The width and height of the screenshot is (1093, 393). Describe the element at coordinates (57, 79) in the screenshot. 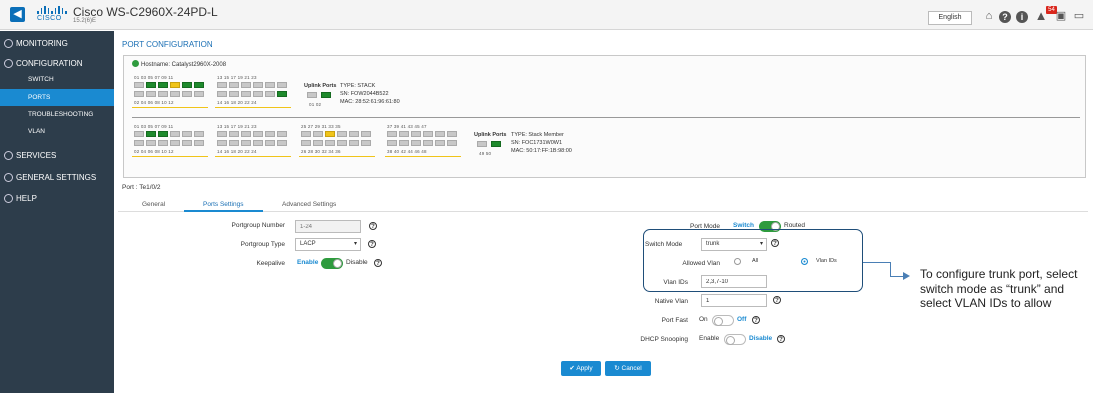

I see `nav-switch: SWITCH` at that location.